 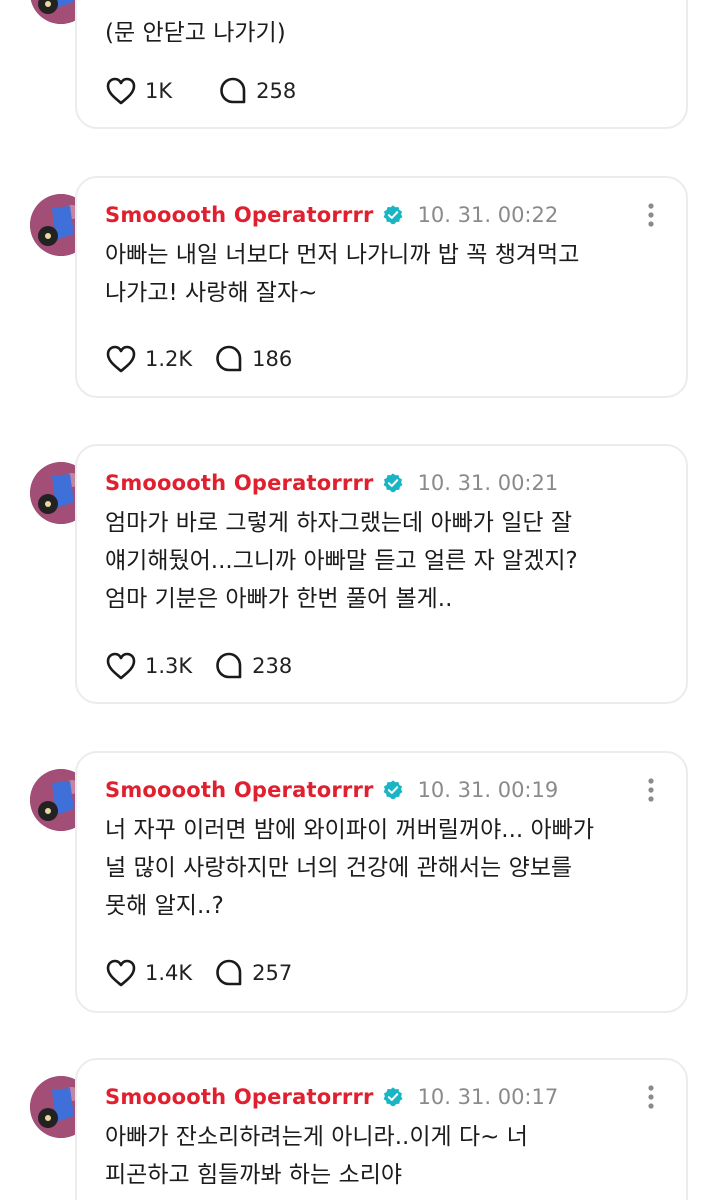 I want to click on comment-count: 258, so click(x=276, y=91).